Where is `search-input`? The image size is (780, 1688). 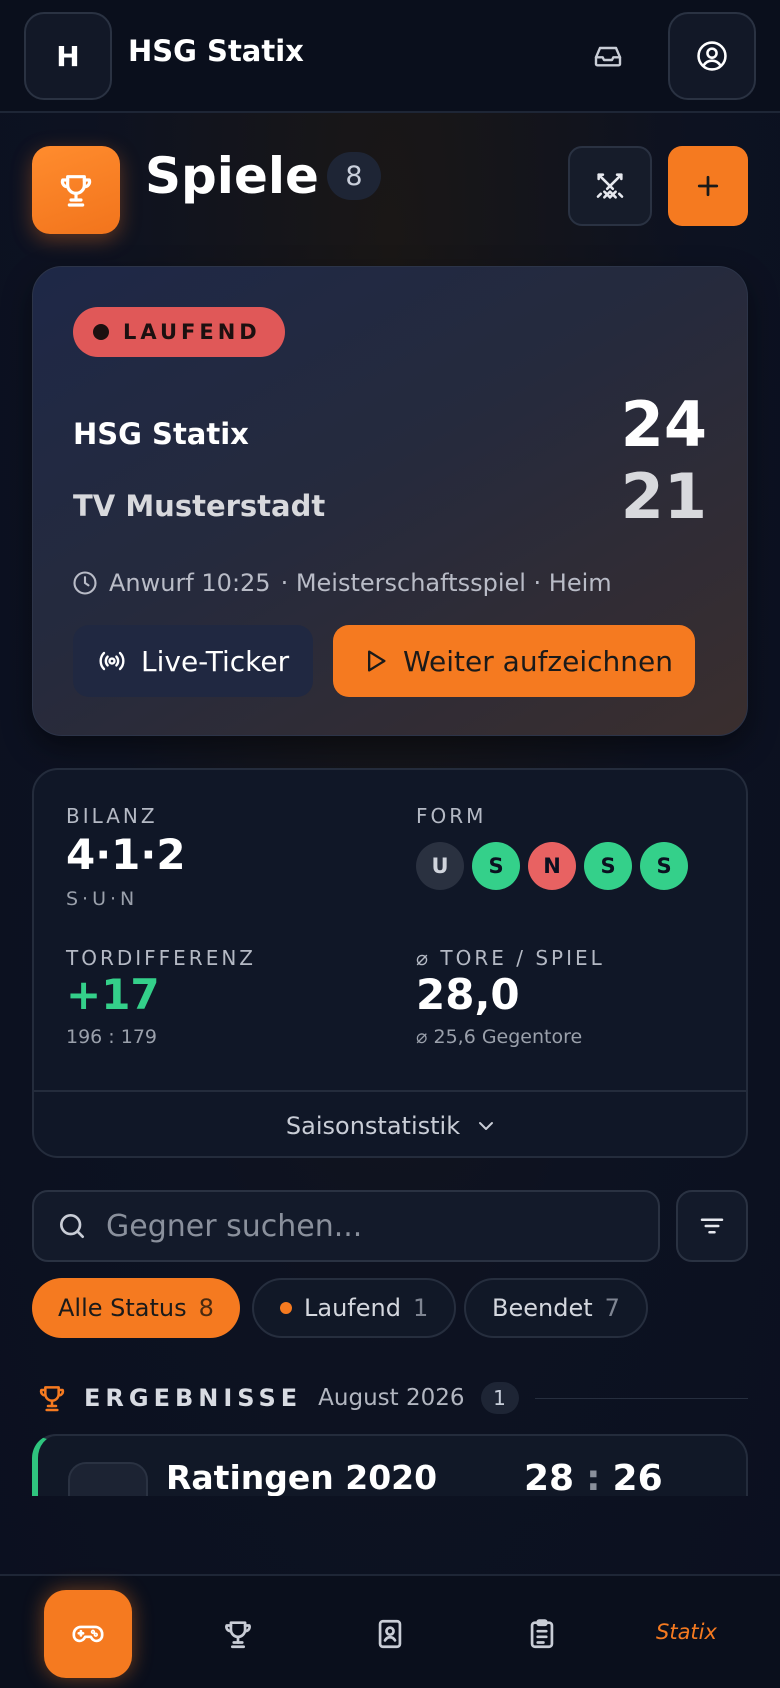
search-input is located at coordinates (356, 1226).